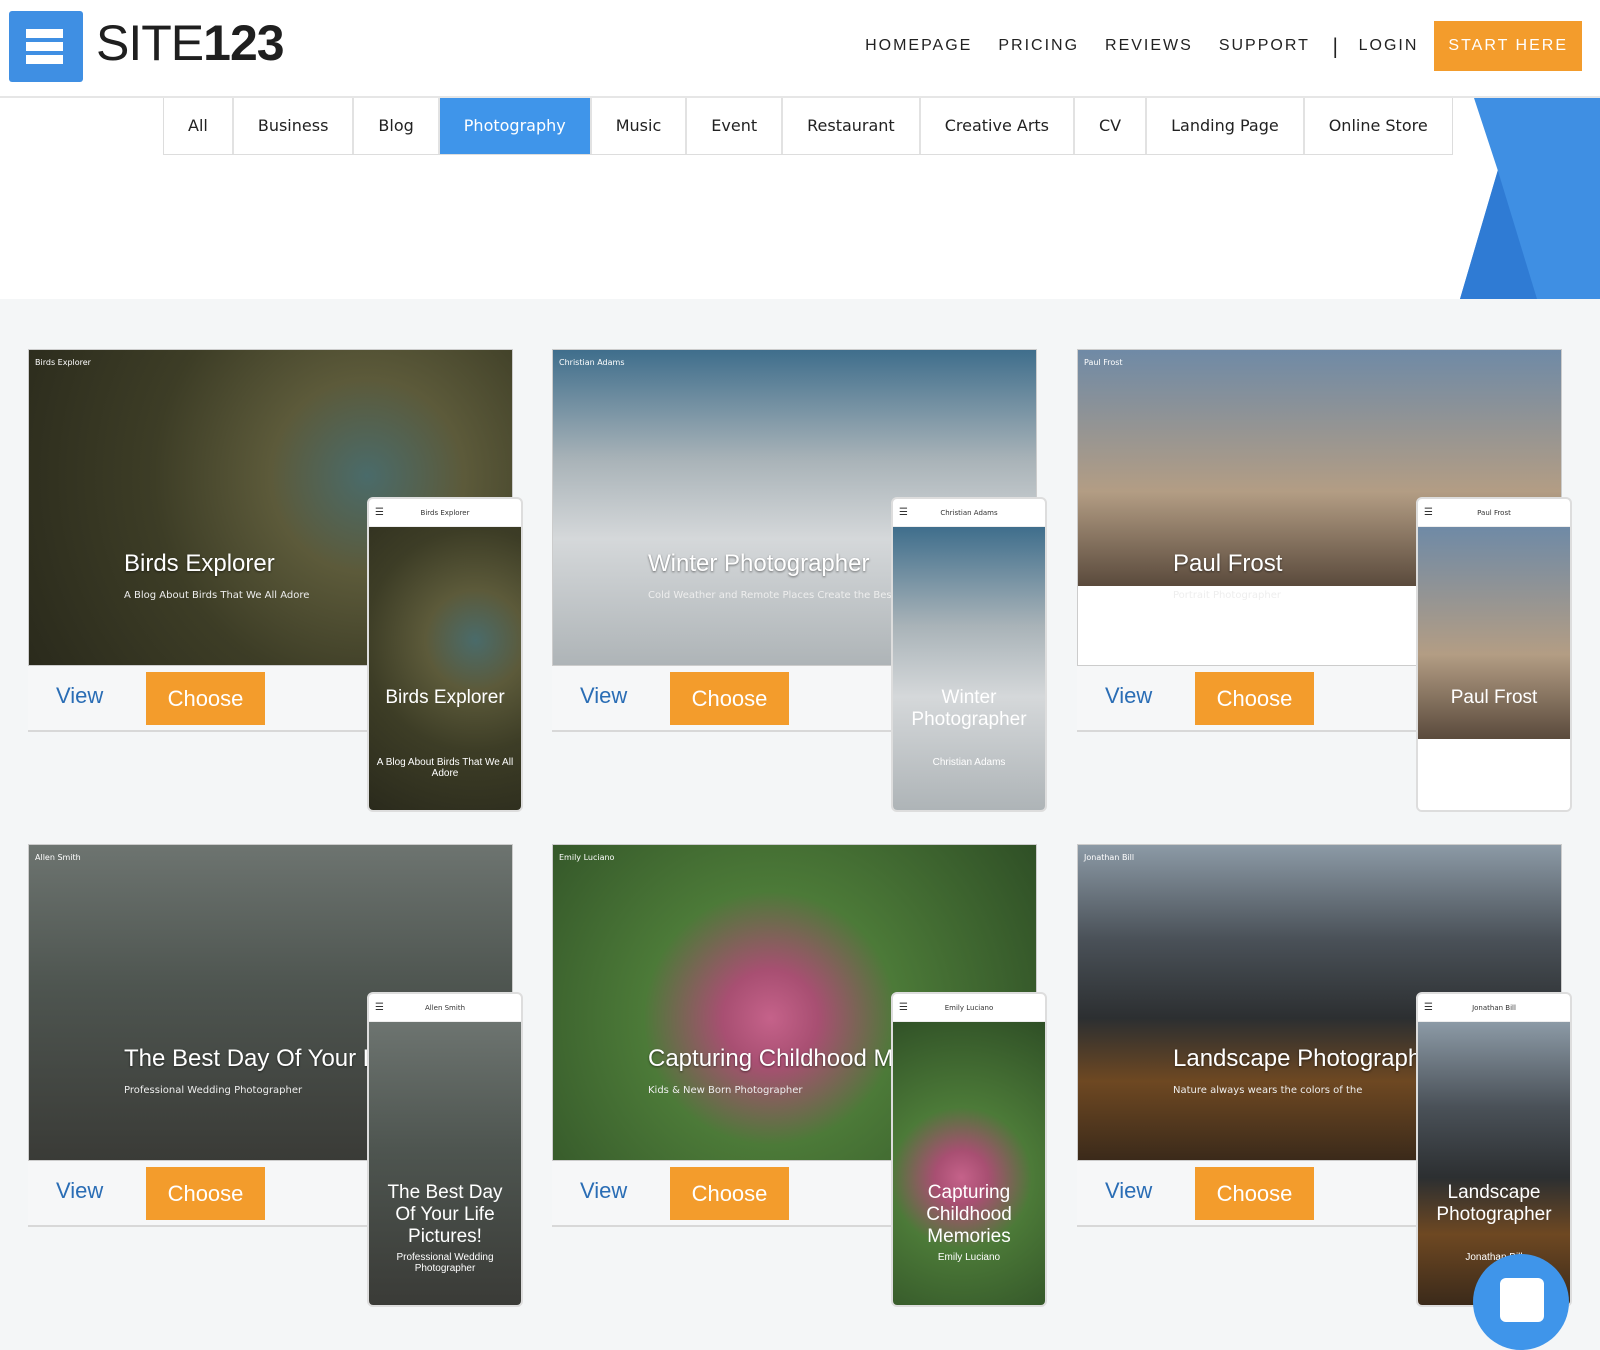 The width and height of the screenshot is (1600, 1350). What do you see at coordinates (1378, 126) in the screenshot?
I see `tab-online-store: Online Store` at bounding box center [1378, 126].